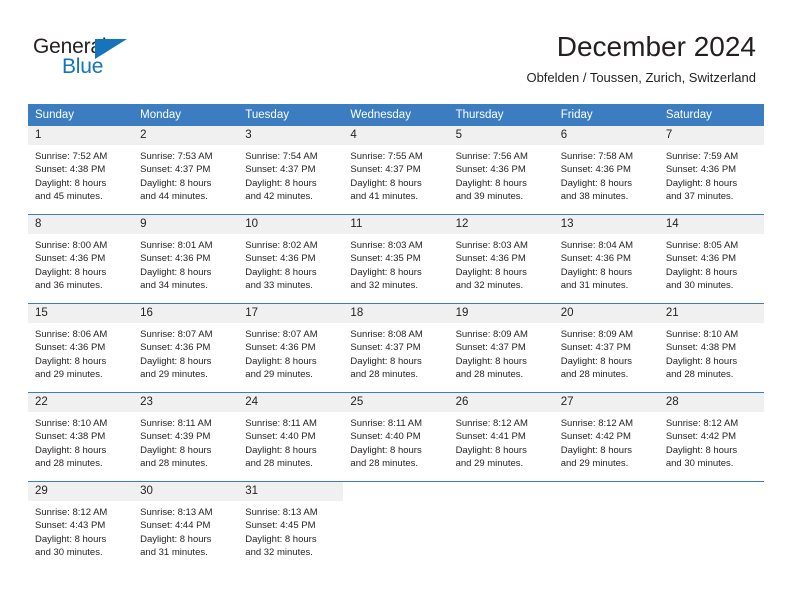 Image resolution: width=792 pixels, height=612 pixels. I want to click on day-number: 30, so click(186, 491).